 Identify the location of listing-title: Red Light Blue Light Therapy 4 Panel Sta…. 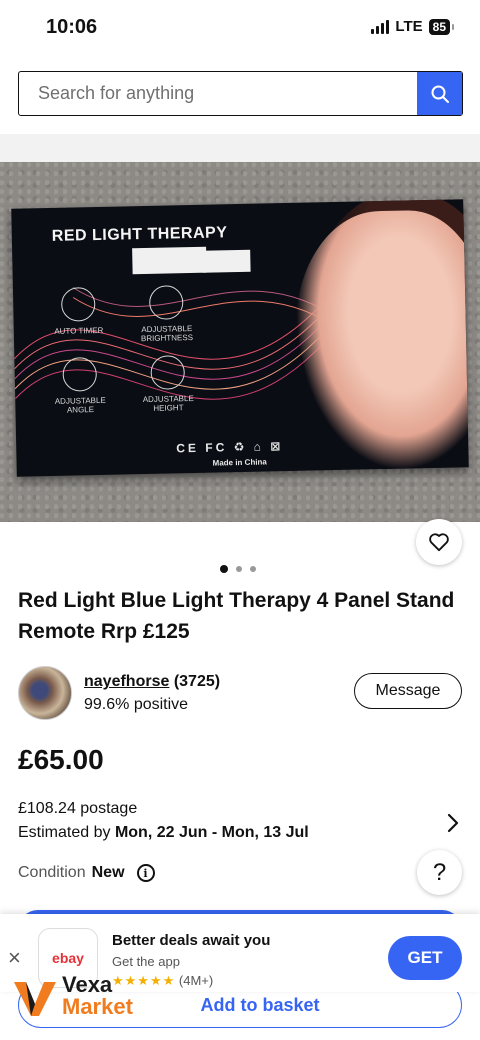
(236, 616).